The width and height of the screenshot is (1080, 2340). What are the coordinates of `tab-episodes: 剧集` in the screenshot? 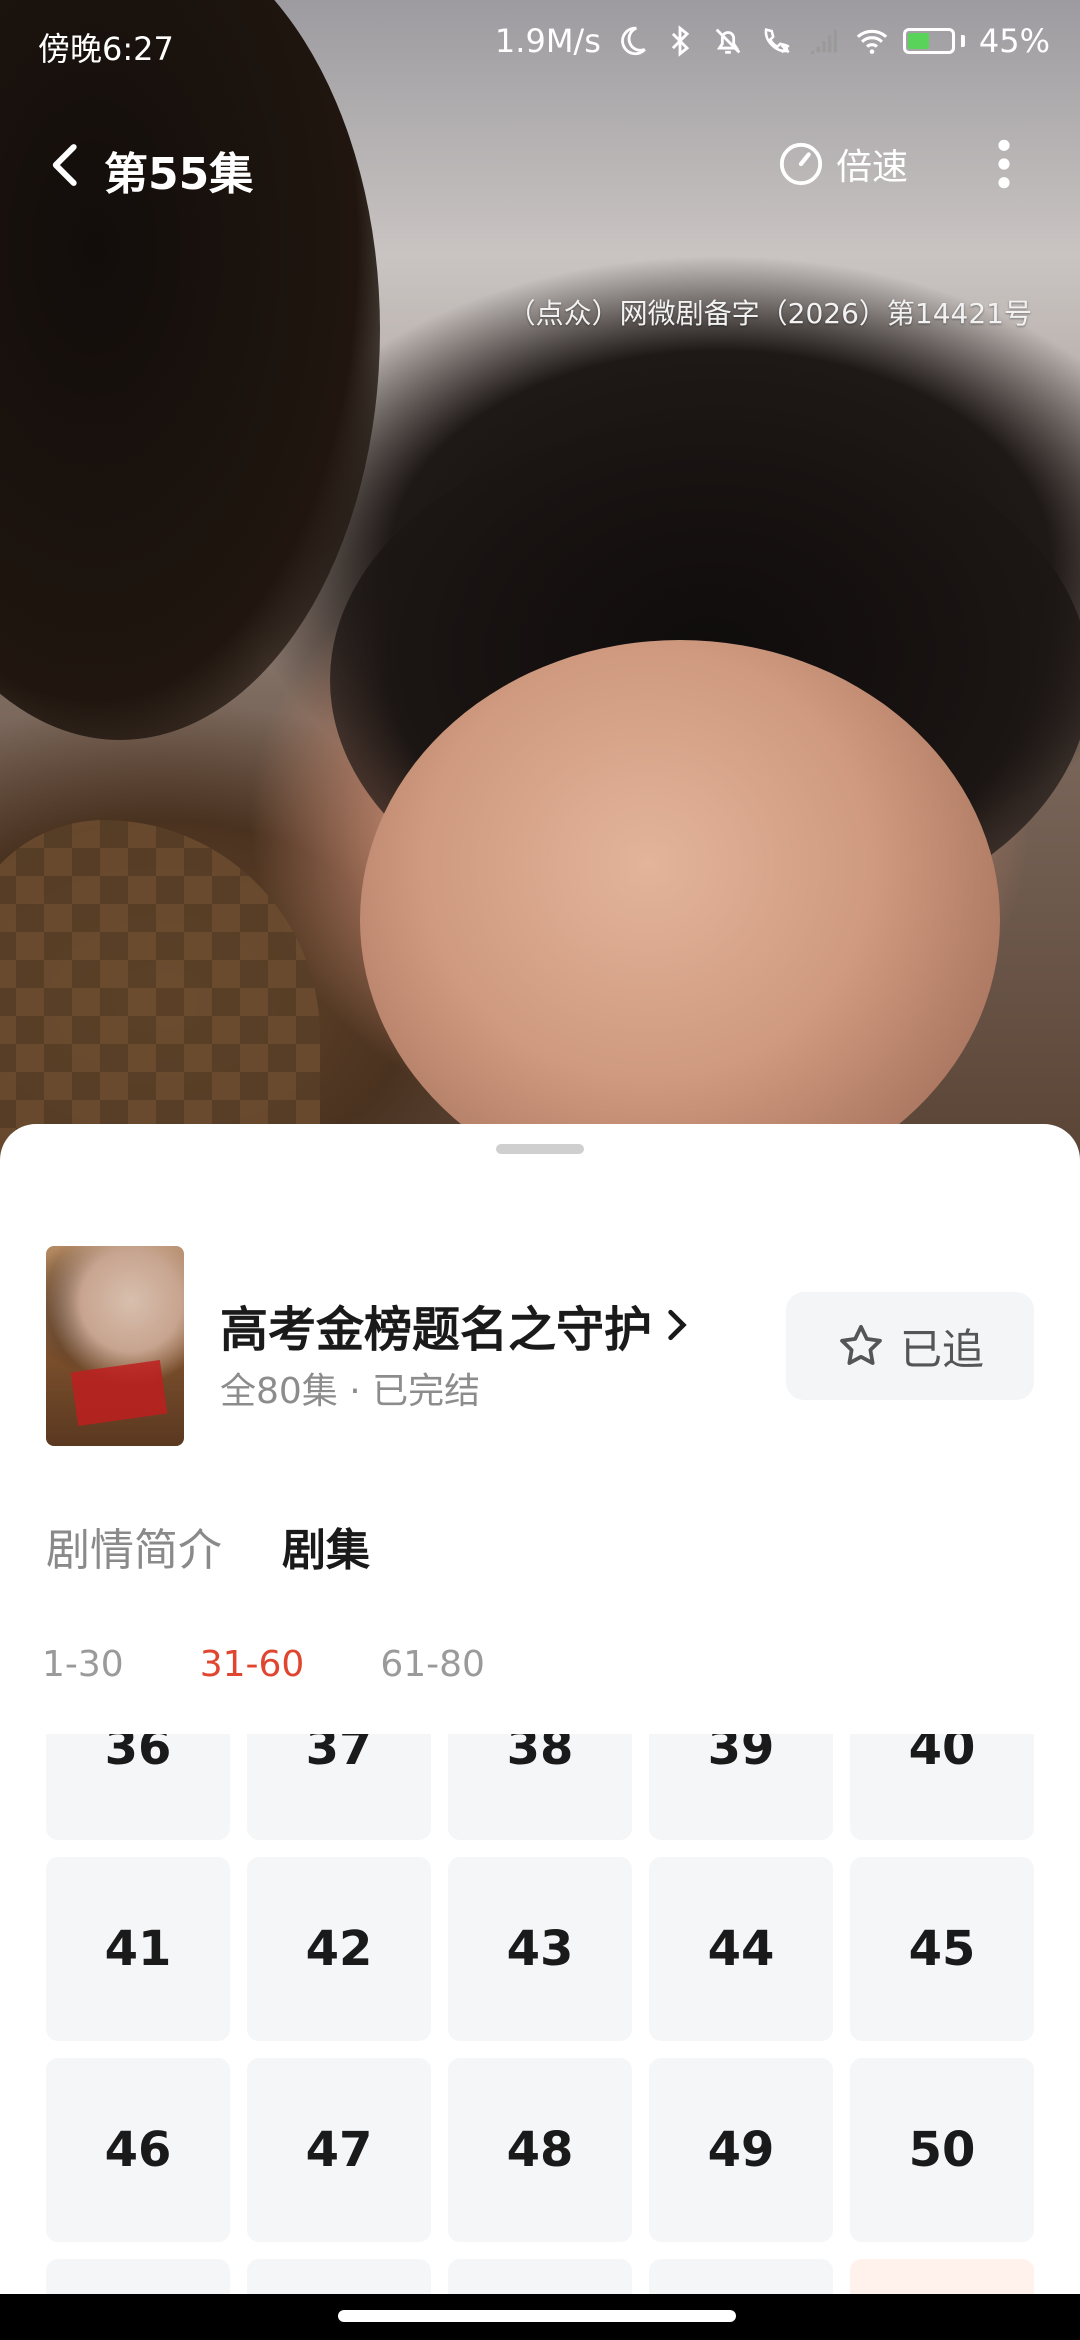 It's located at (326, 1546).